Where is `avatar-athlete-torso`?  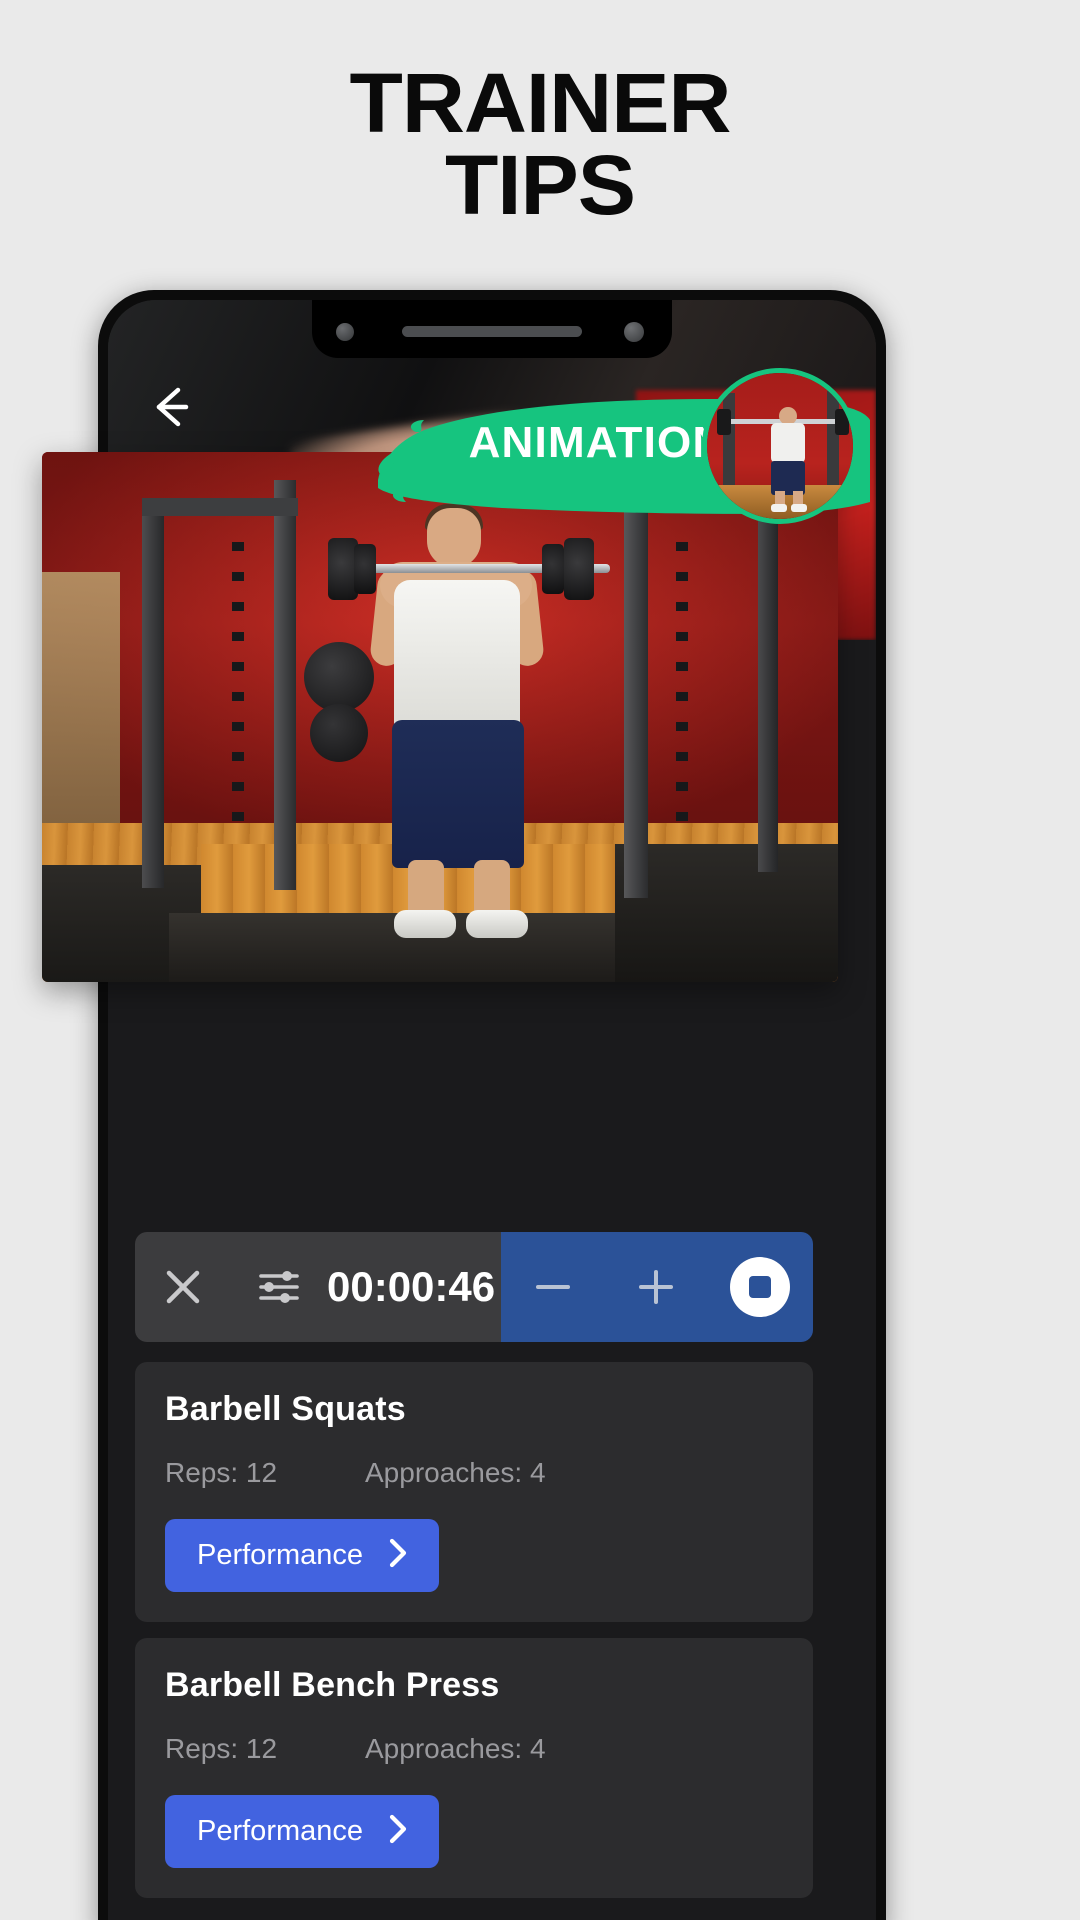
avatar-athlete-torso is located at coordinates (788, 443).